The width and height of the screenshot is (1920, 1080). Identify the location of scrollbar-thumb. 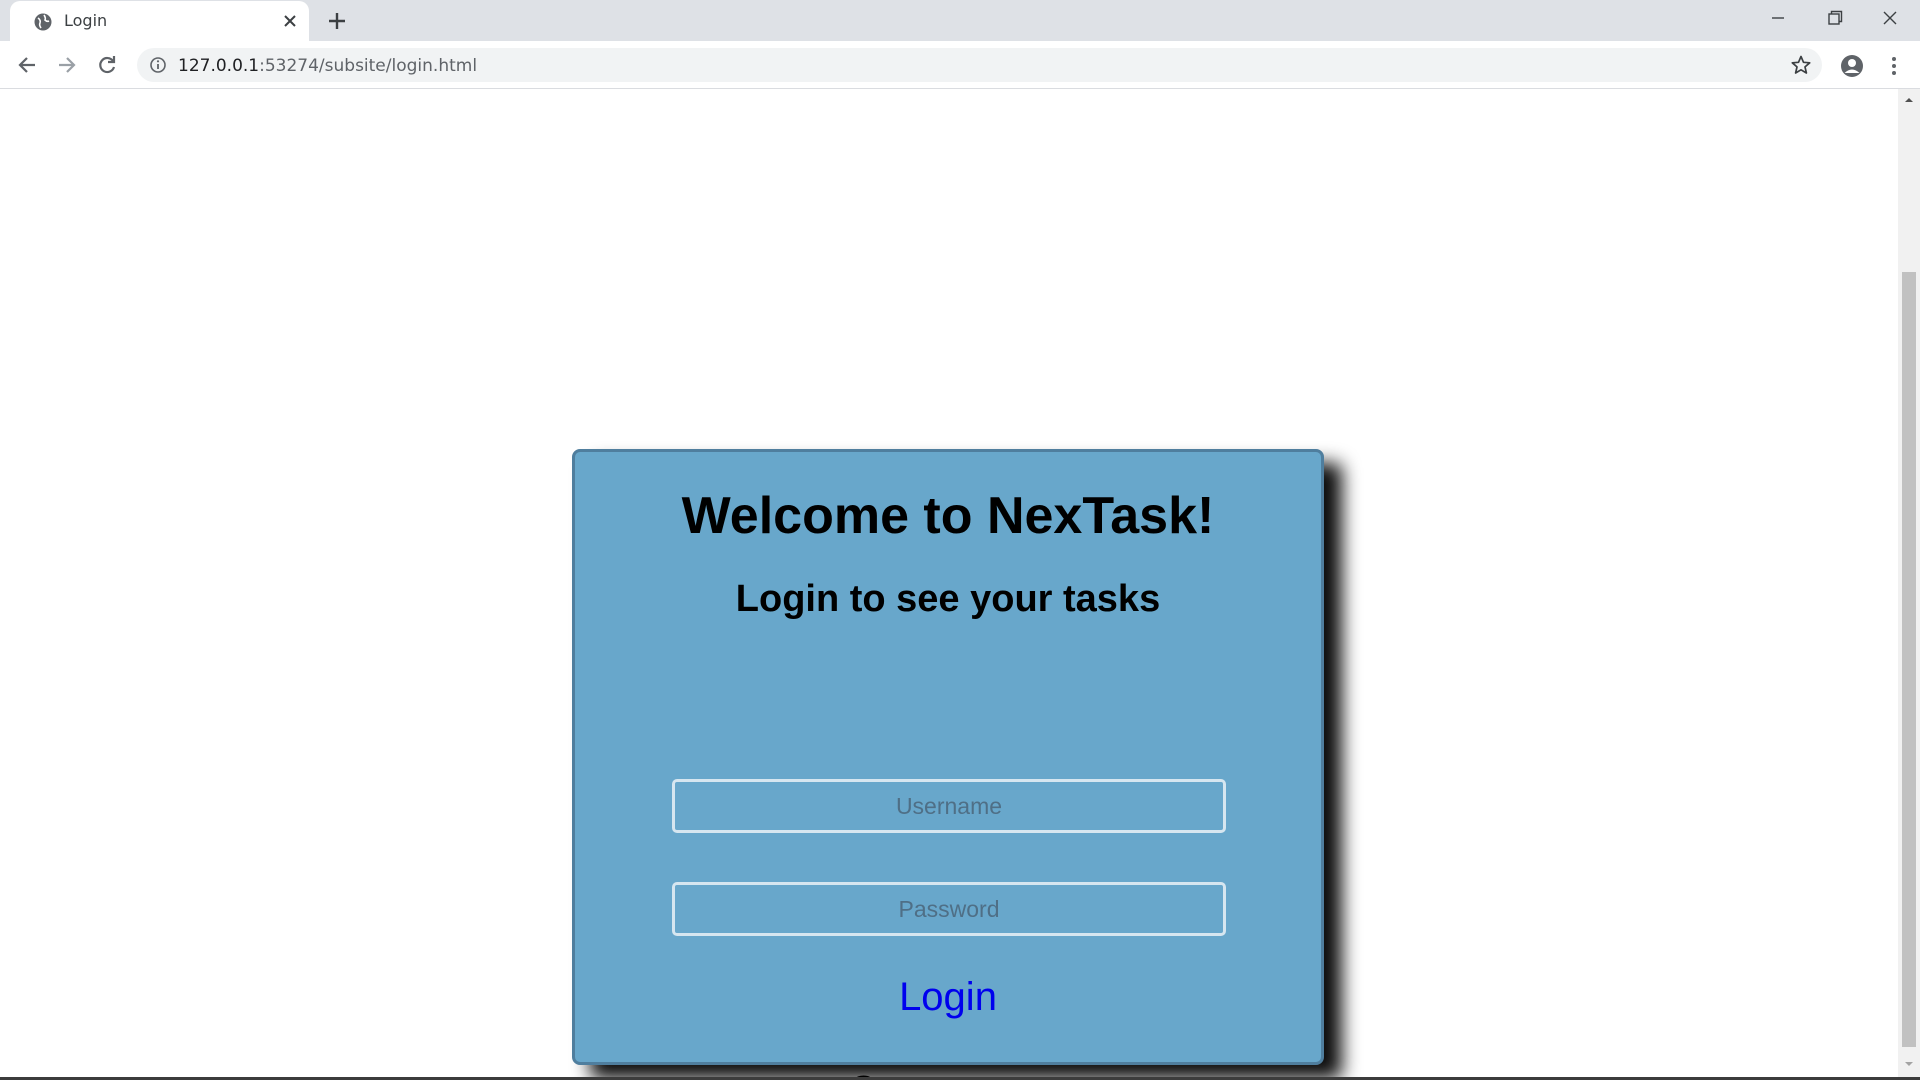
(1909, 659).